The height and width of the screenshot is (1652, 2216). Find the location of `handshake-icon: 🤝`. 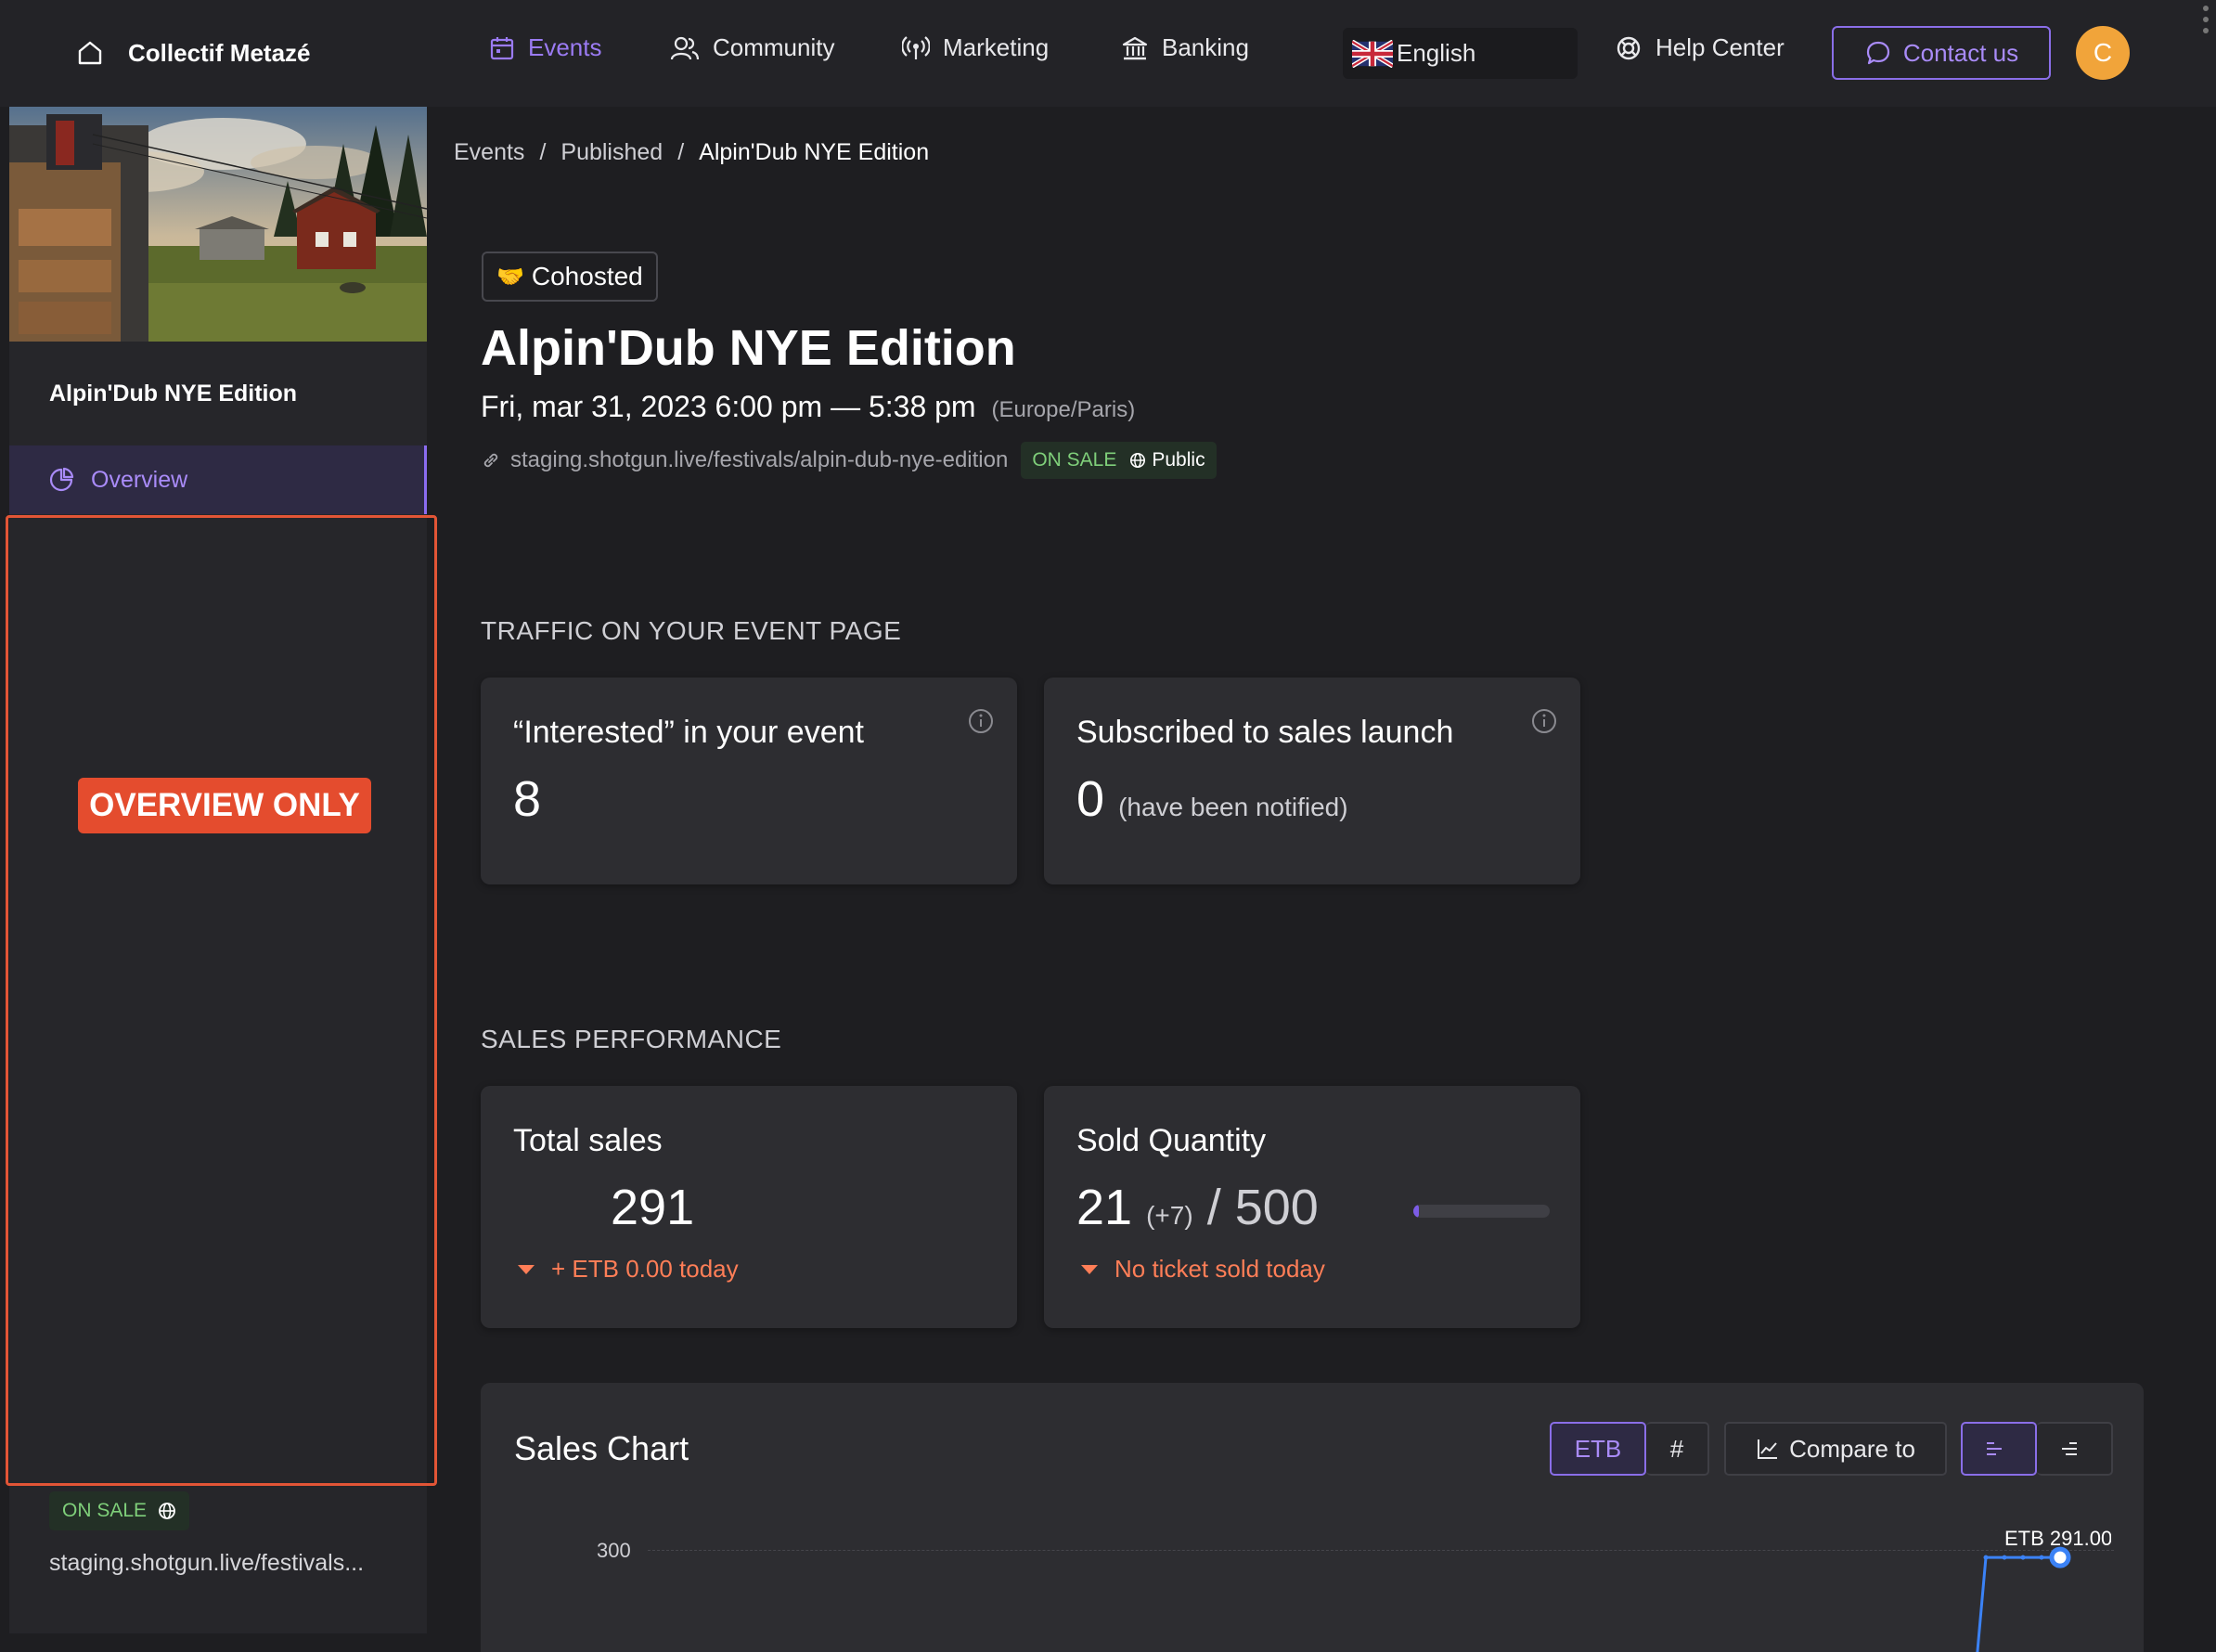

handshake-icon: 🤝 is located at coordinates (510, 277).